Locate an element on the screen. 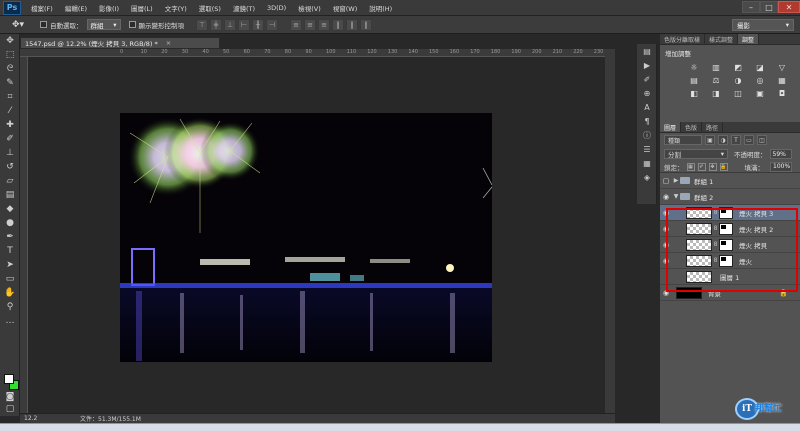 The height and width of the screenshot is (431, 800). brightness-icon: ☼ is located at coordinates (694, 67).